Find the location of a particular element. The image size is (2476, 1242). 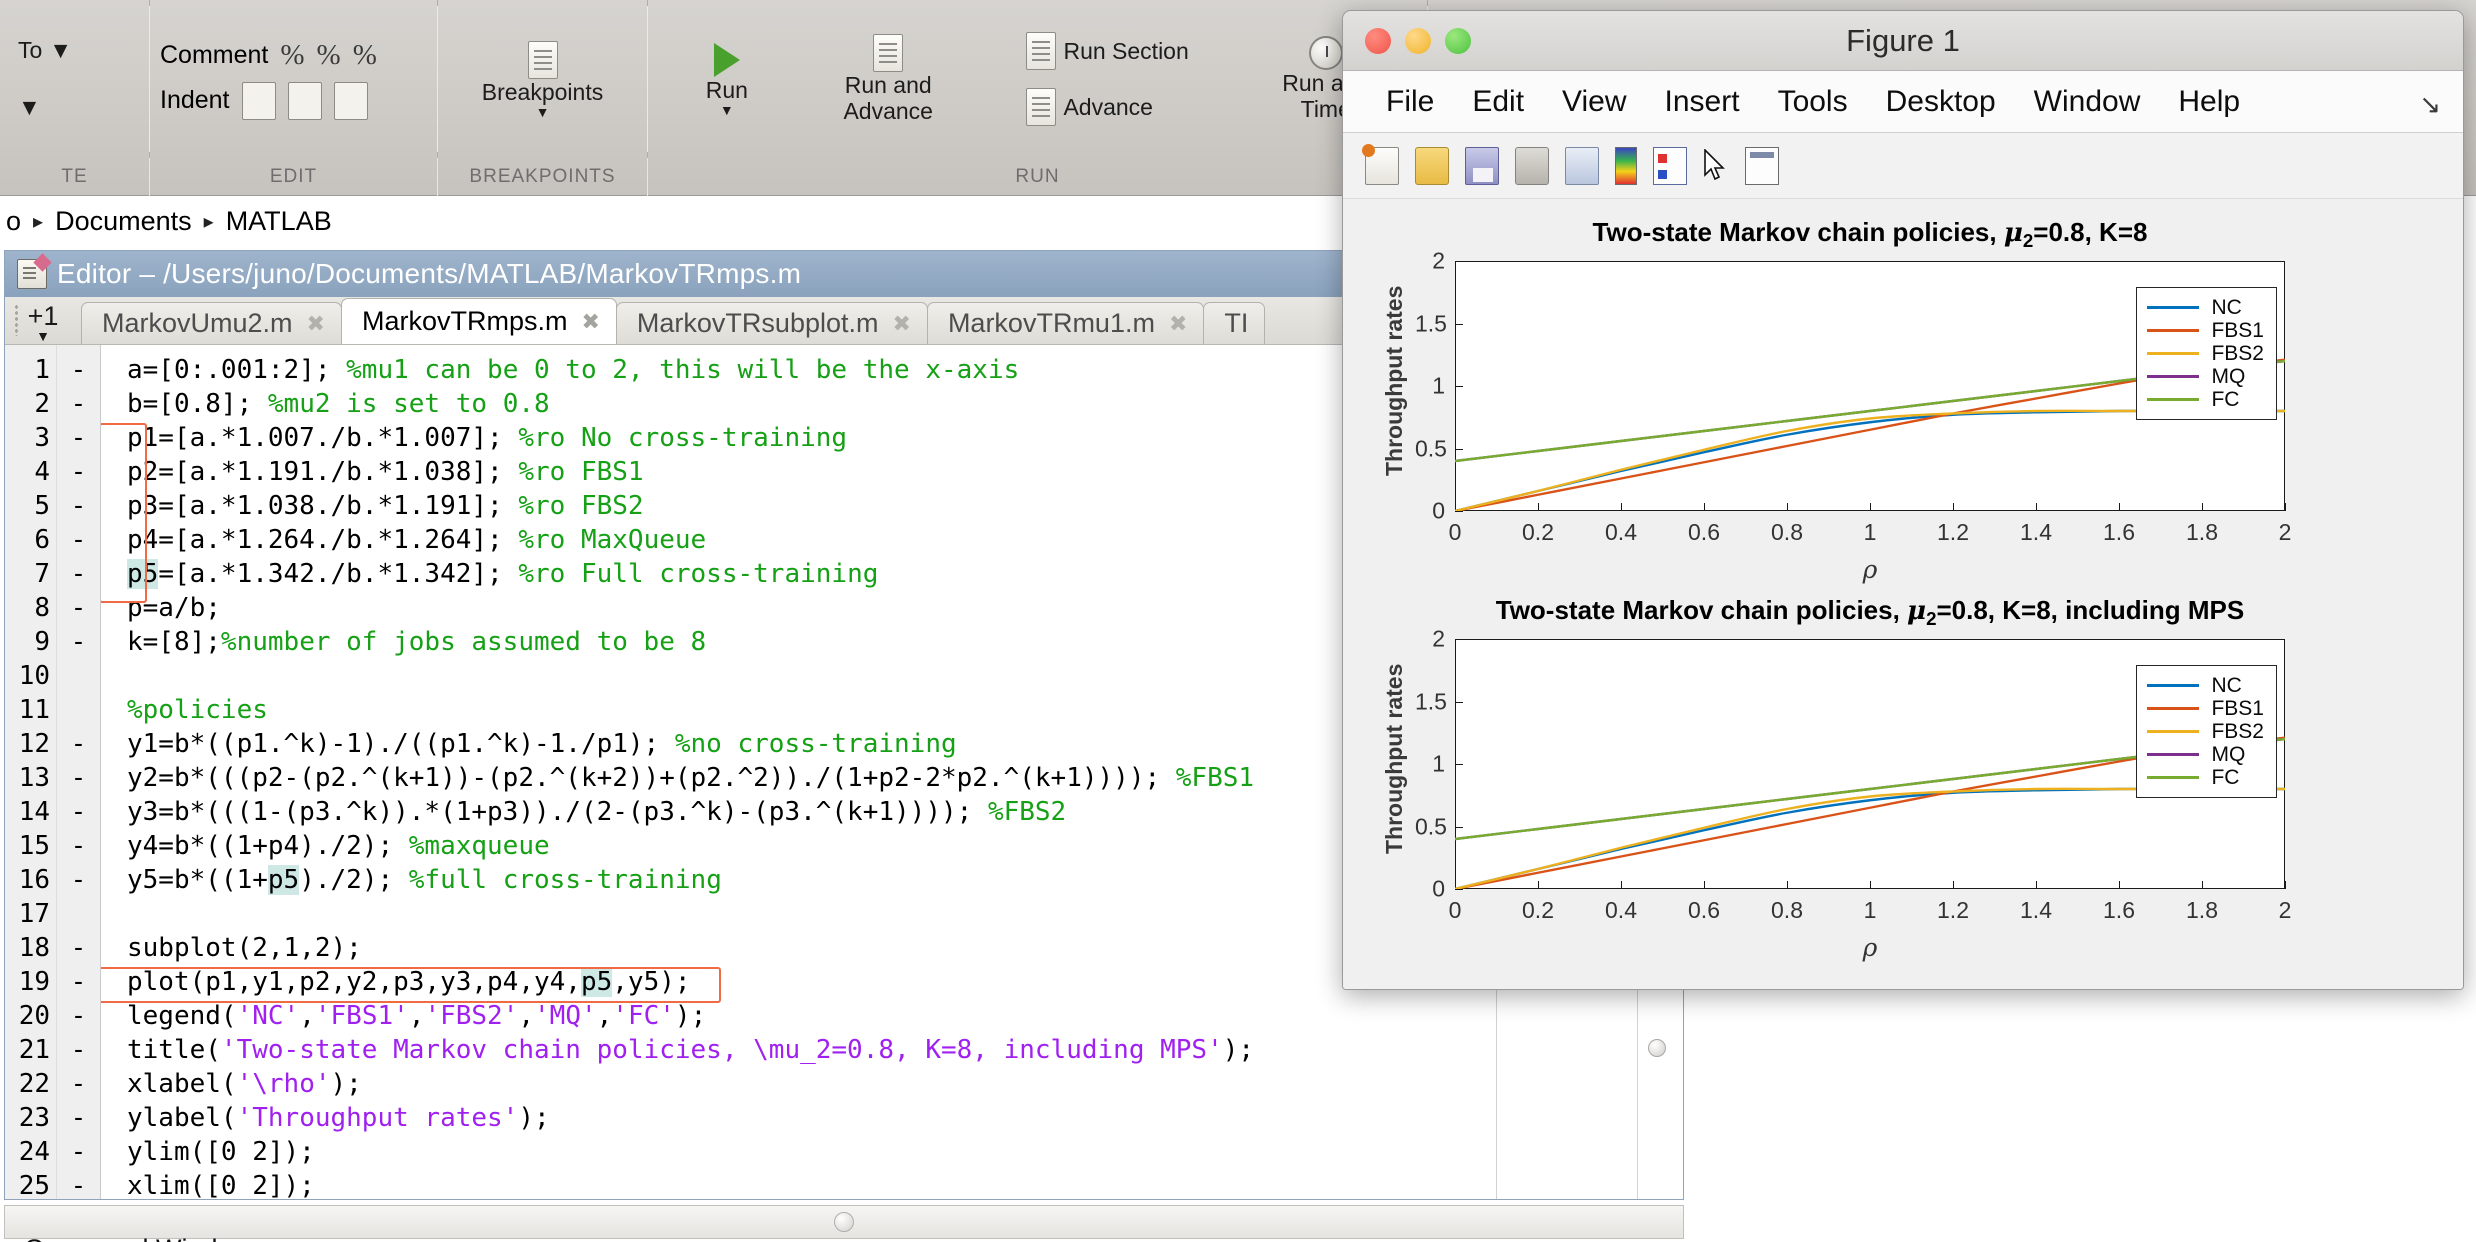

menu-view: View is located at coordinates (1594, 102).